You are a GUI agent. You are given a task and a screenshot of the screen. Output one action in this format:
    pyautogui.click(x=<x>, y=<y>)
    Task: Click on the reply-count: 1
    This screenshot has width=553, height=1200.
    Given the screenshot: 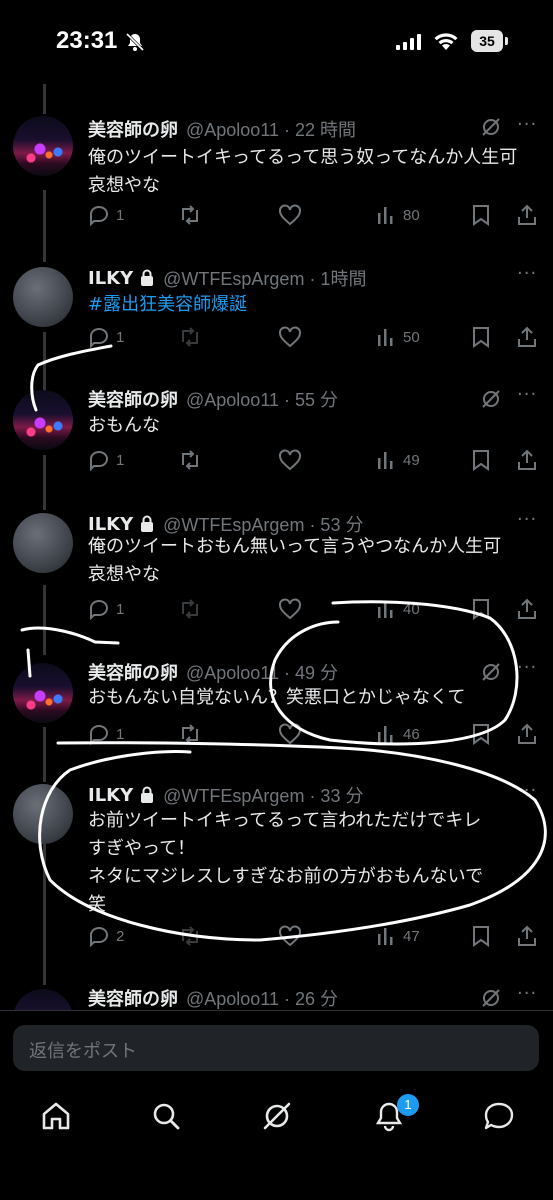 What is the action you would take?
    pyautogui.click(x=120, y=460)
    